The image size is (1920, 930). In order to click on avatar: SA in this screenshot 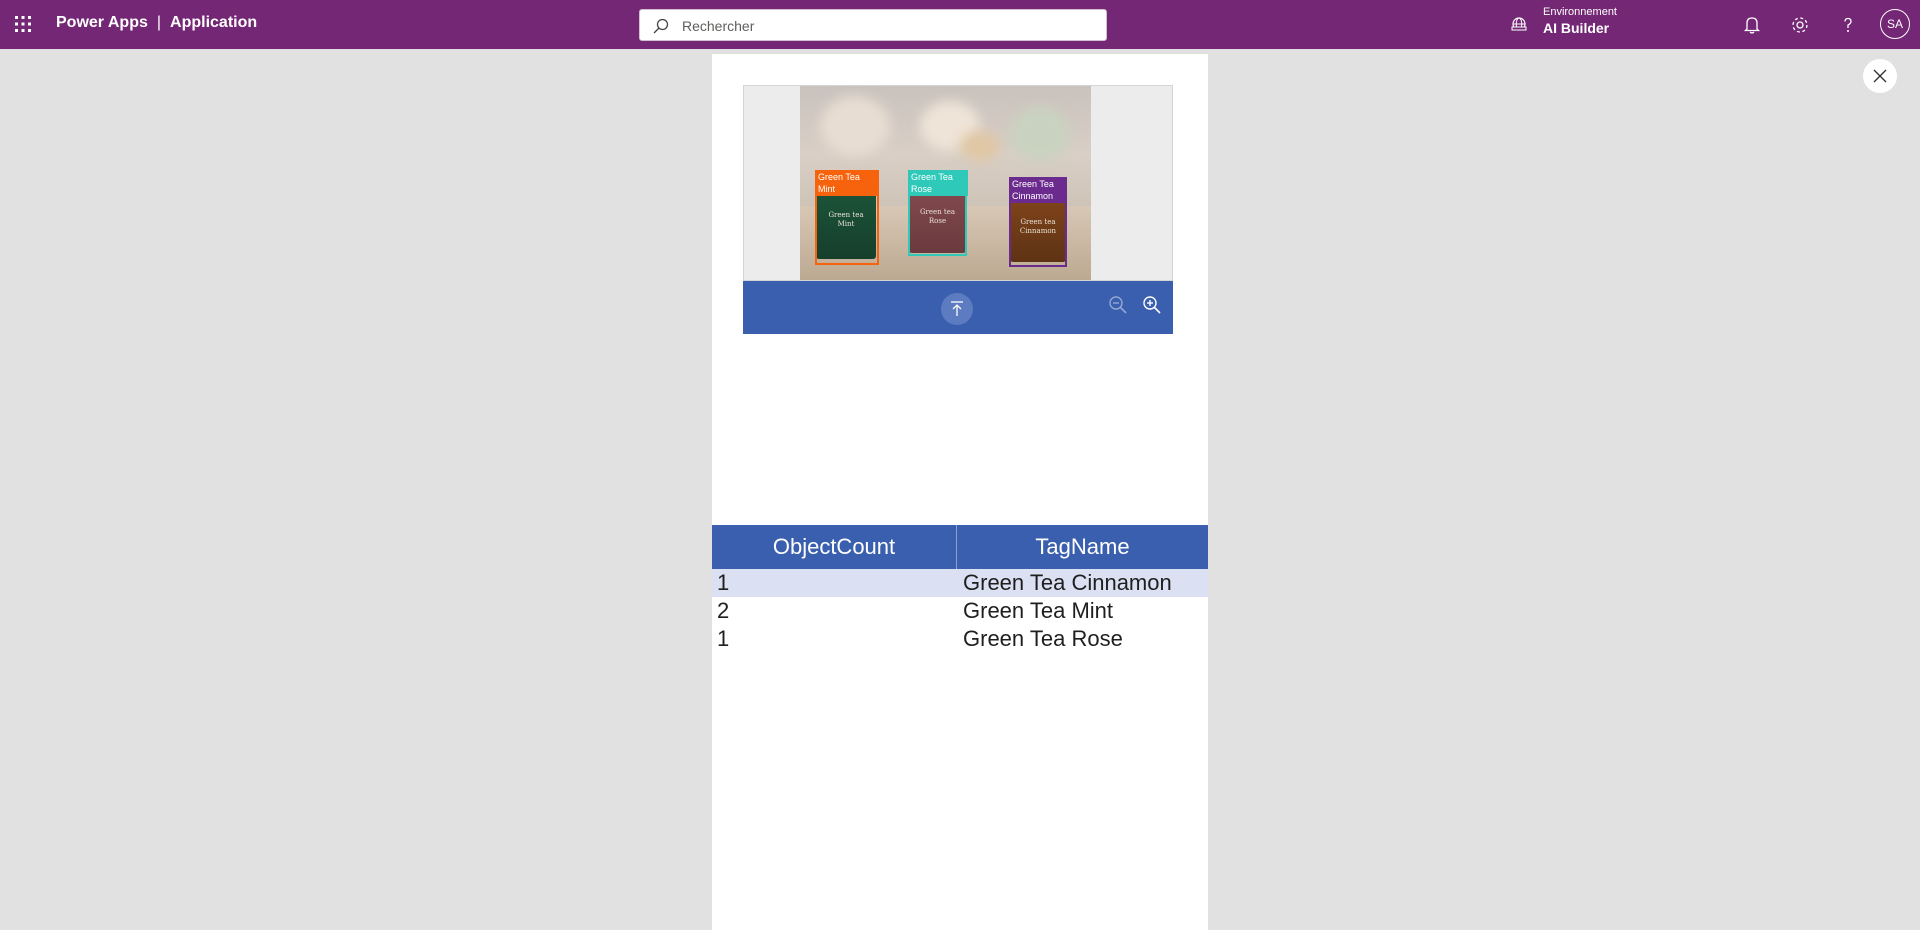, I will do `click(1895, 24)`.